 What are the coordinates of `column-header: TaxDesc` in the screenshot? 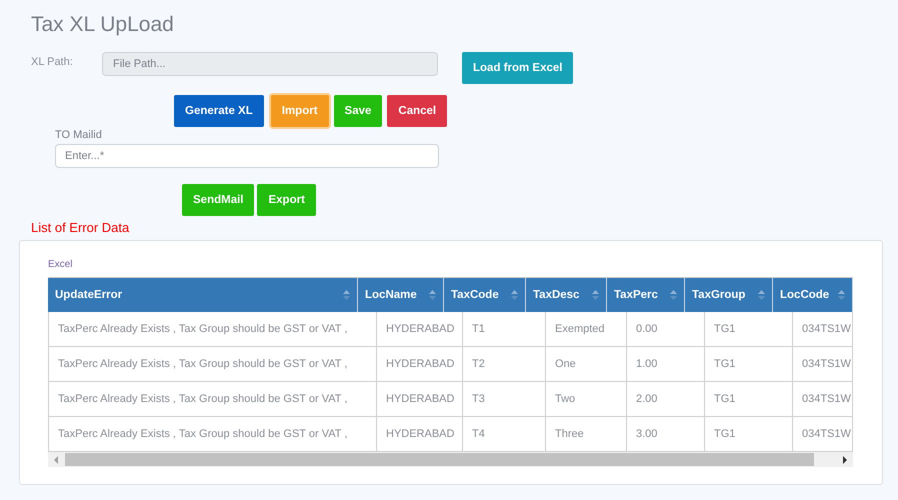 It's located at (566, 295).